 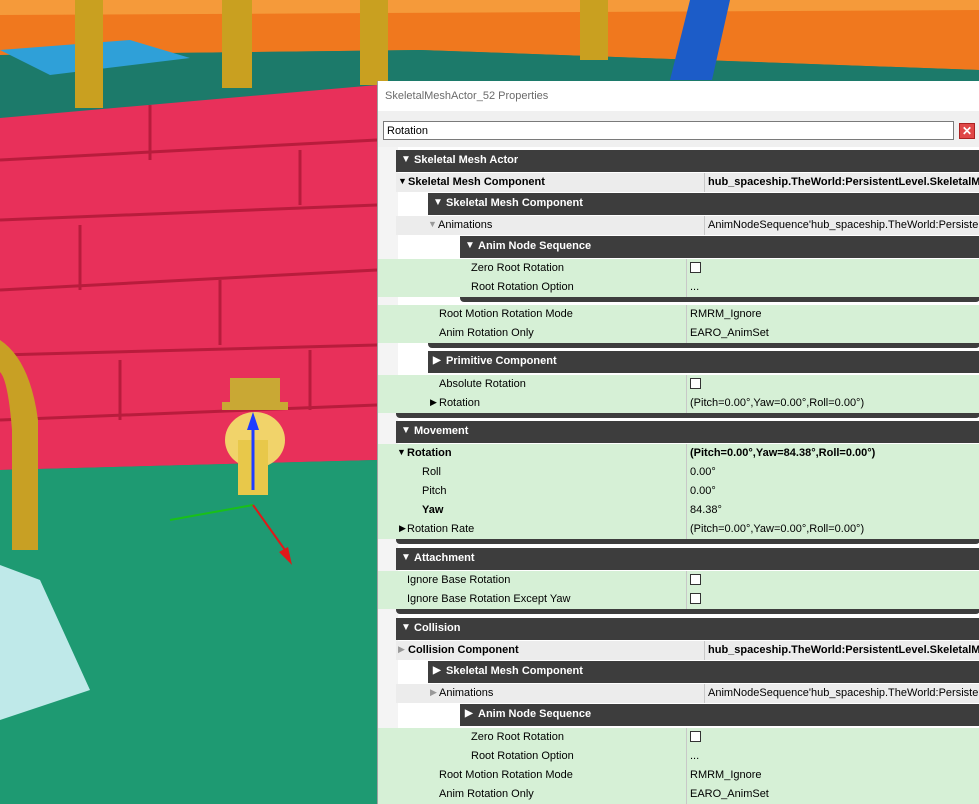 I want to click on prop-pitch: Pitch 0.00°, so click(x=678, y=491).